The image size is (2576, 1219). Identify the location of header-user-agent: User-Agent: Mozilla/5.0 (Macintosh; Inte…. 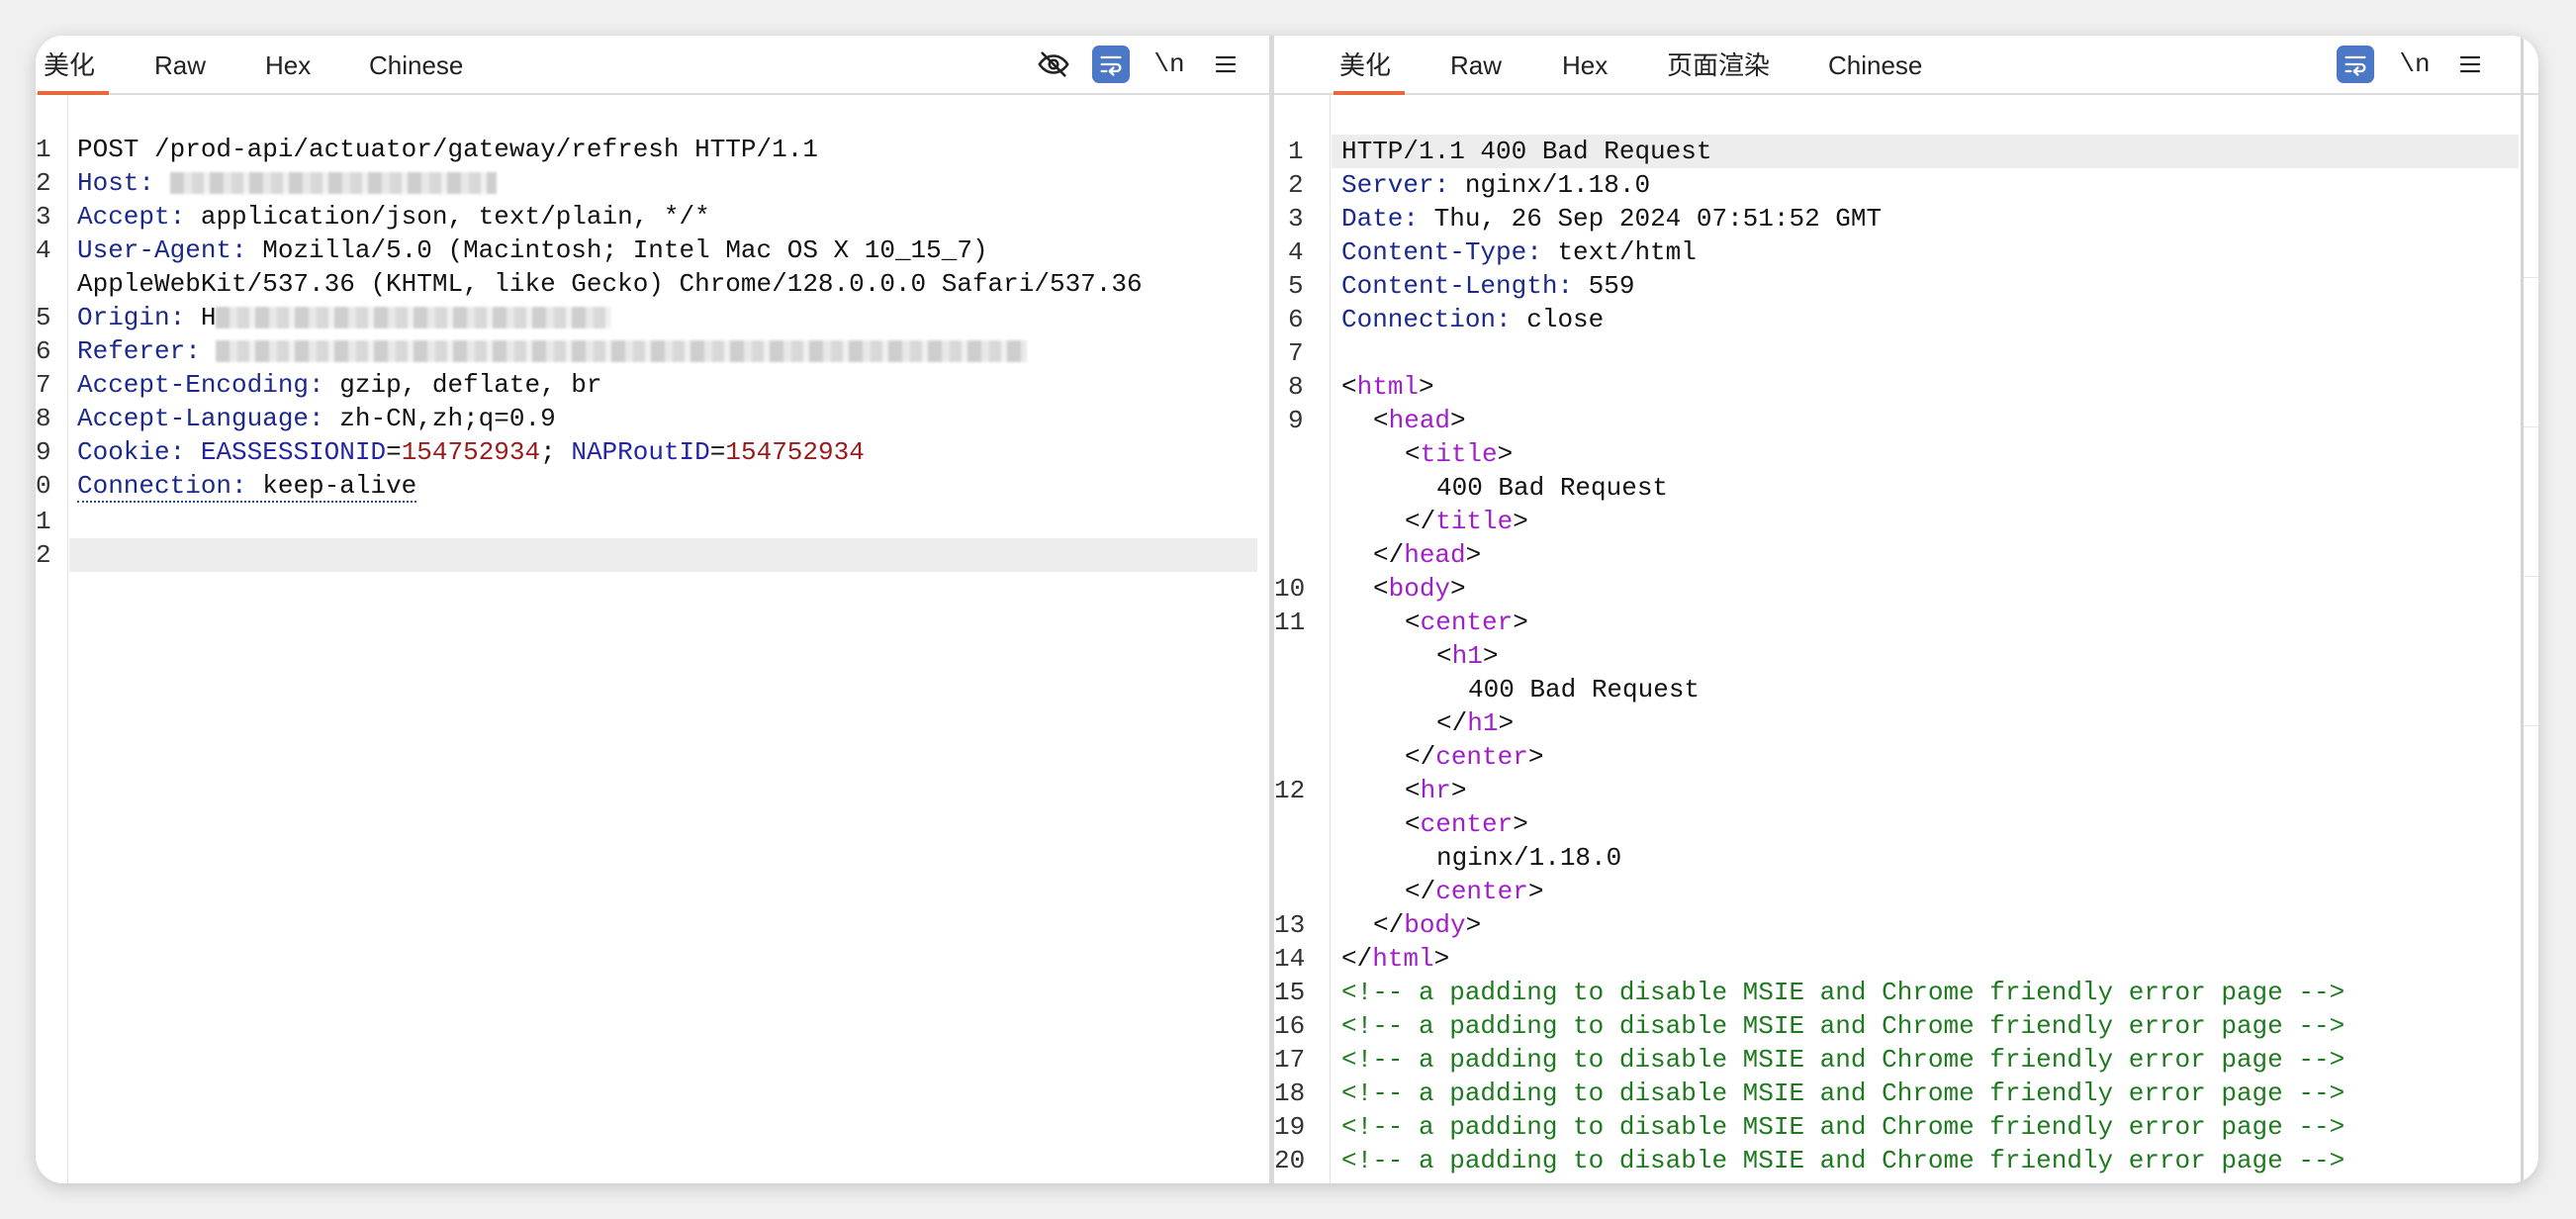
(532, 250).